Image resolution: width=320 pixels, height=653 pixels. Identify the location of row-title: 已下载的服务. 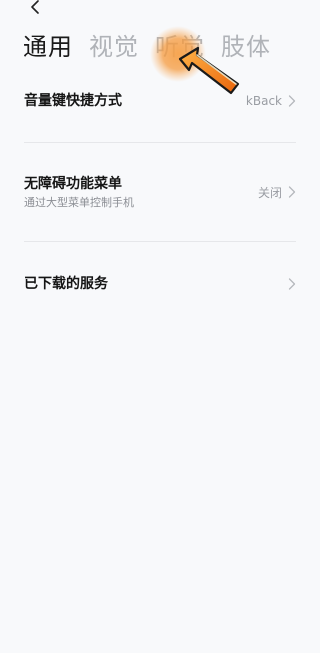
(66, 284).